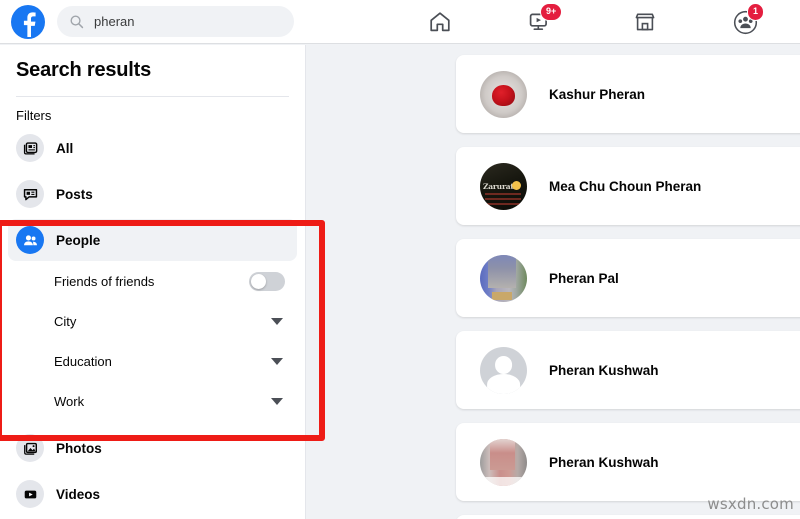  What do you see at coordinates (30, 240) in the screenshot?
I see `people-icon` at bounding box center [30, 240].